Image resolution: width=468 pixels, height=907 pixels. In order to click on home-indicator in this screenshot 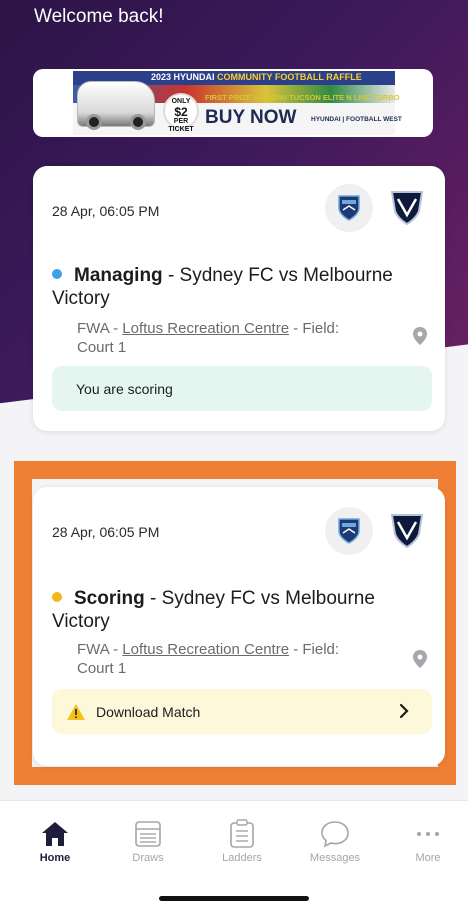, I will do `click(234, 898)`.